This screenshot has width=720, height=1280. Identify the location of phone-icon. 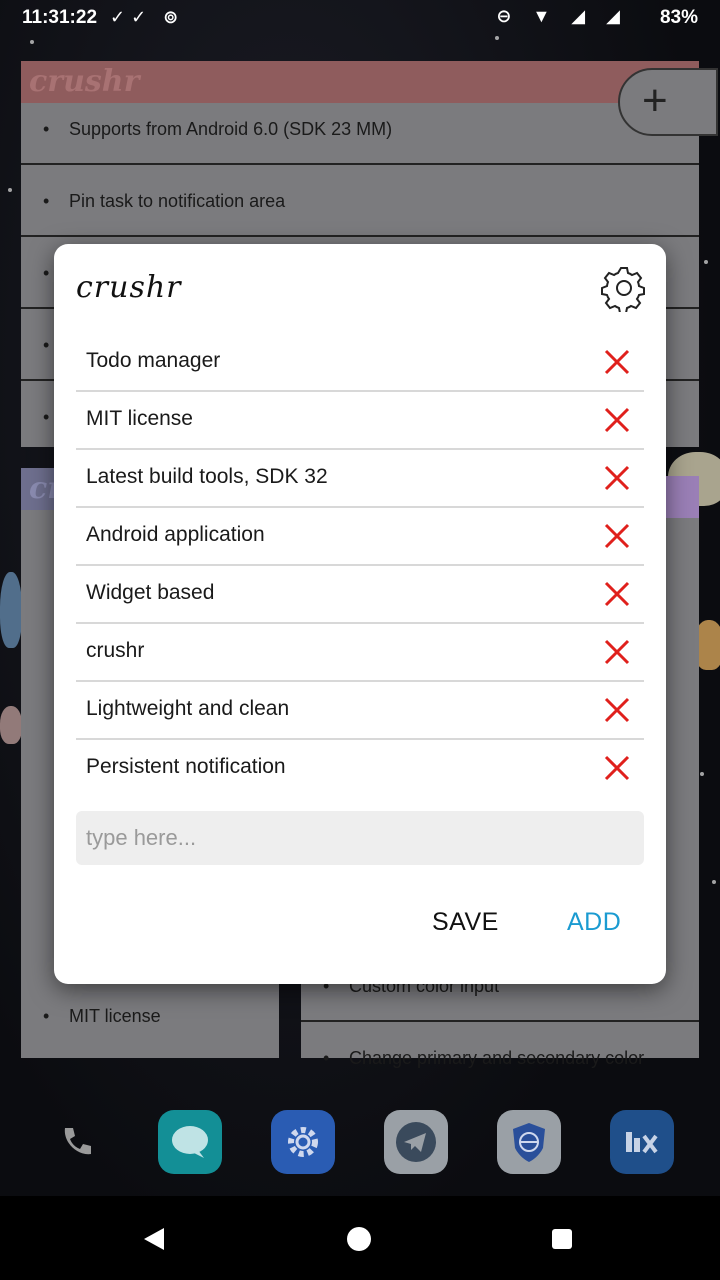
(77, 1142).